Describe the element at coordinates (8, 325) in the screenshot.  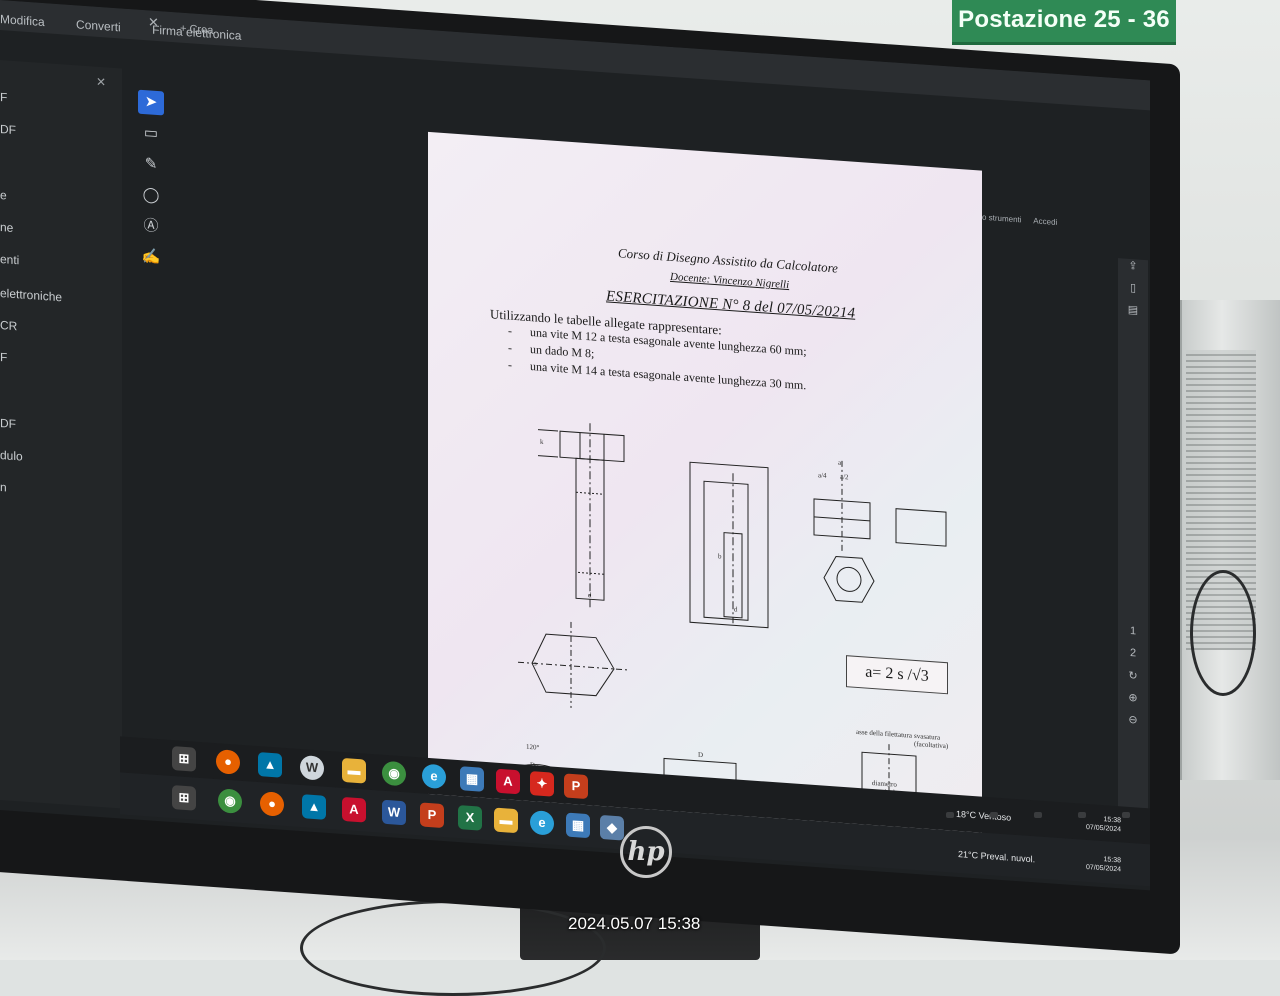
I see `panel-item: CR` at that location.